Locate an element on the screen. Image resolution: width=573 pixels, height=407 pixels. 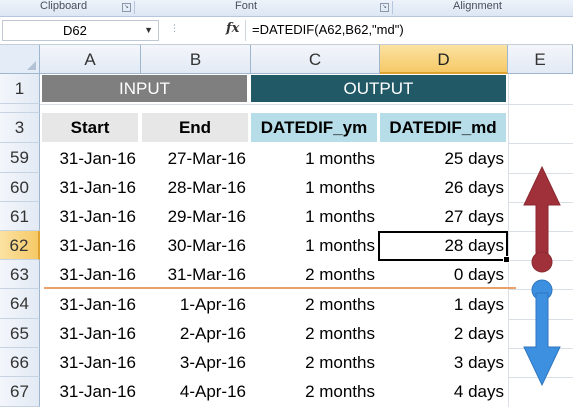
cell-end: 28-Mar-16 is located at coordinates (193, 187).